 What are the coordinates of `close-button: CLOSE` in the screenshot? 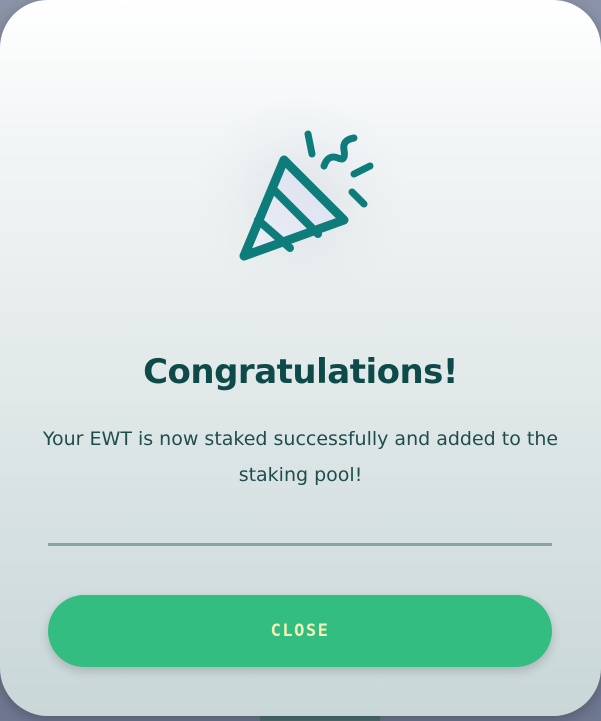 It's located at (300, 631).